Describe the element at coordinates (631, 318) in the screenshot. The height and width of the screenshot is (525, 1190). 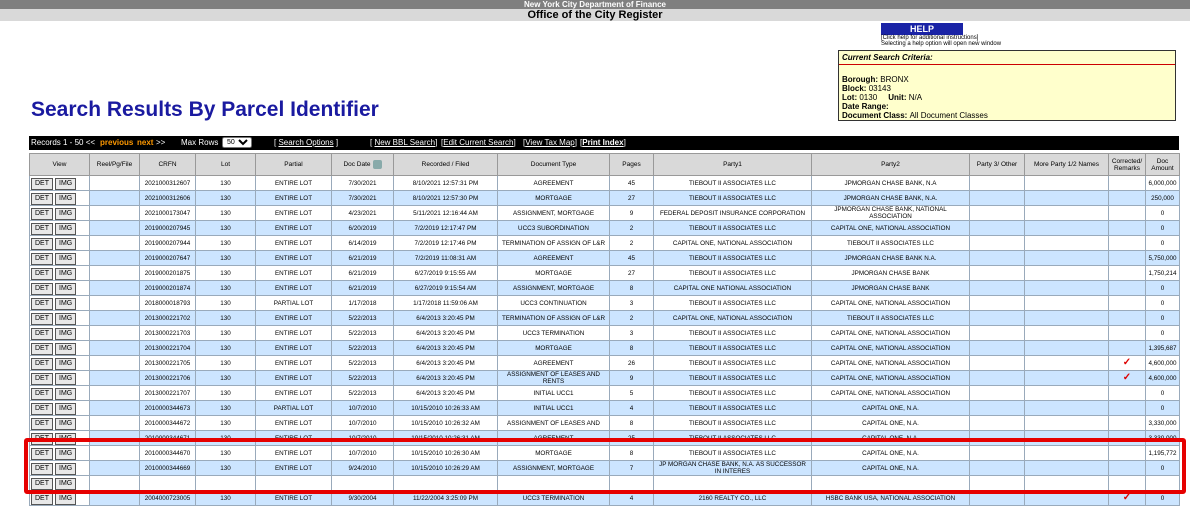
I see `pages-cell: 2` at that location.